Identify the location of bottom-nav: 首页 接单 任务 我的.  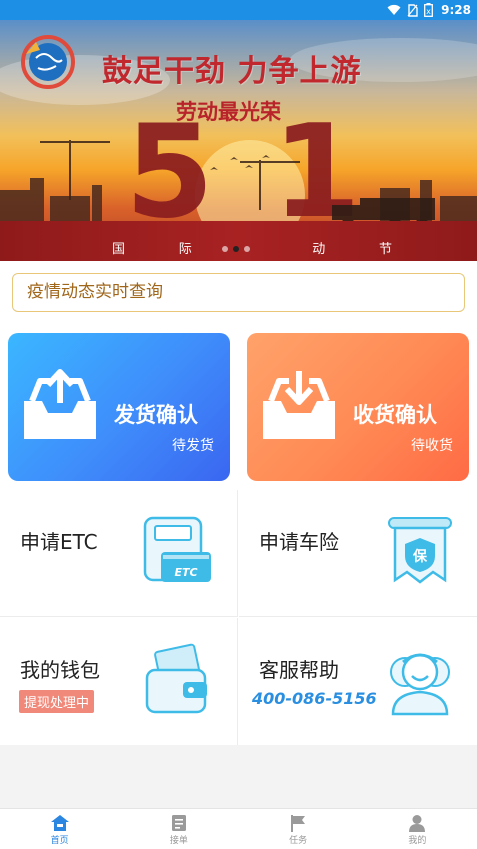
(238, 828).